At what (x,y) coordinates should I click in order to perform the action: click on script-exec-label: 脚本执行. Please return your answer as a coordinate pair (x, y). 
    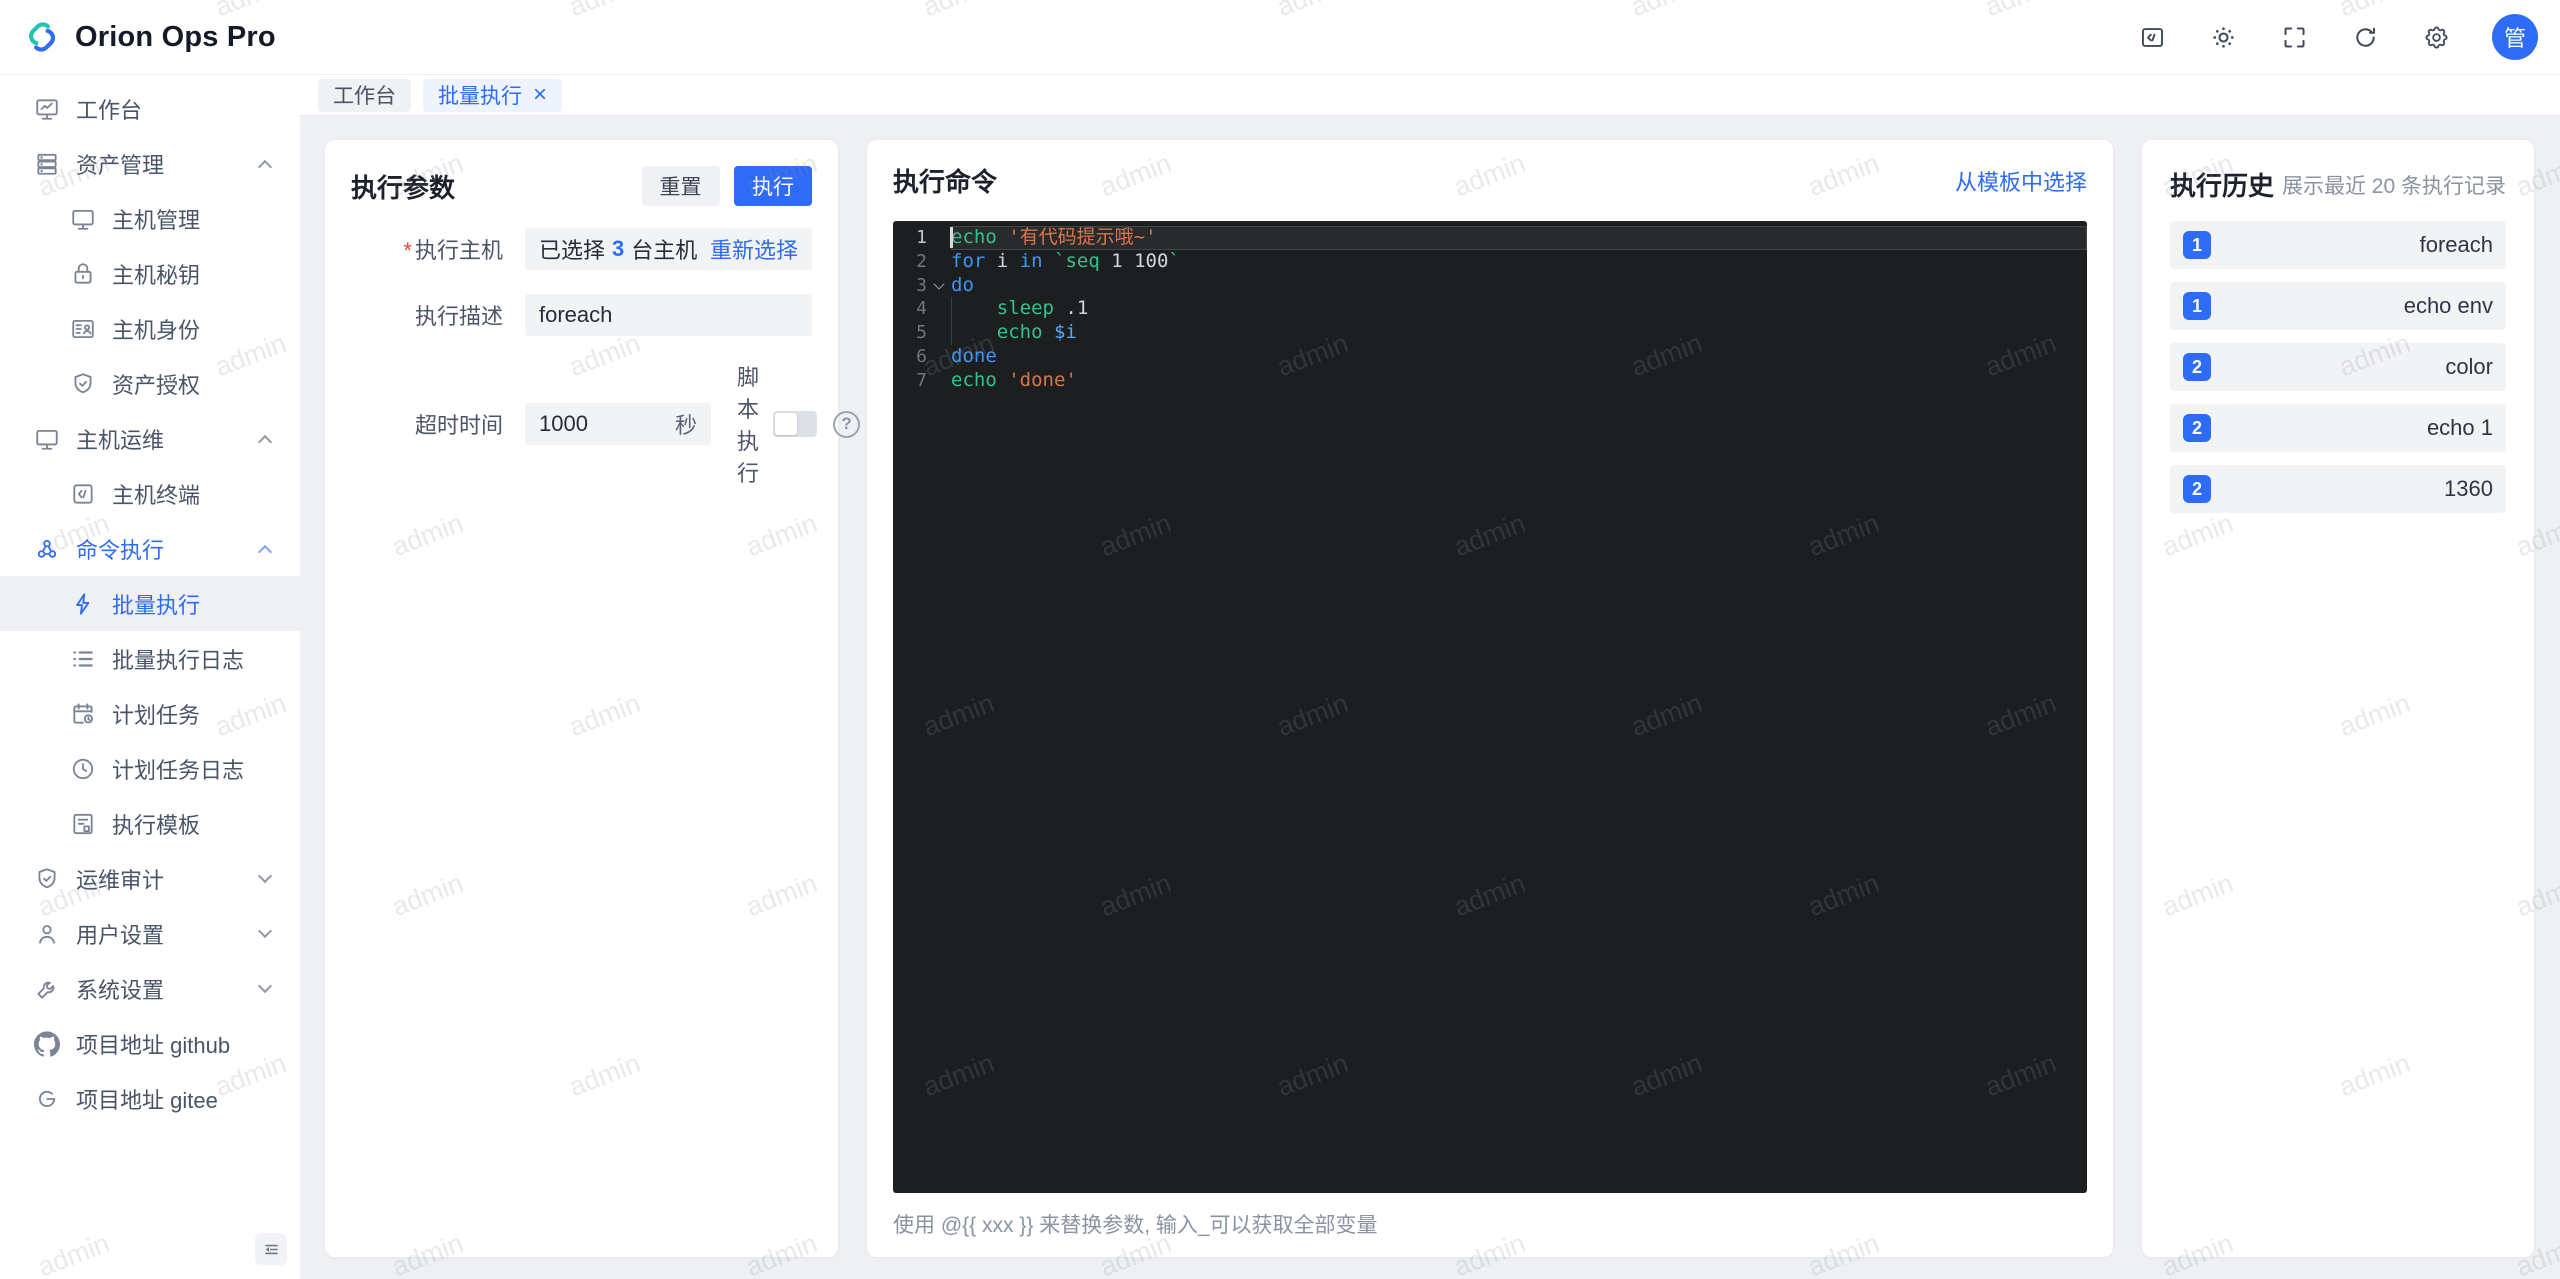
    Looking at the image, I should click on (748, 425).